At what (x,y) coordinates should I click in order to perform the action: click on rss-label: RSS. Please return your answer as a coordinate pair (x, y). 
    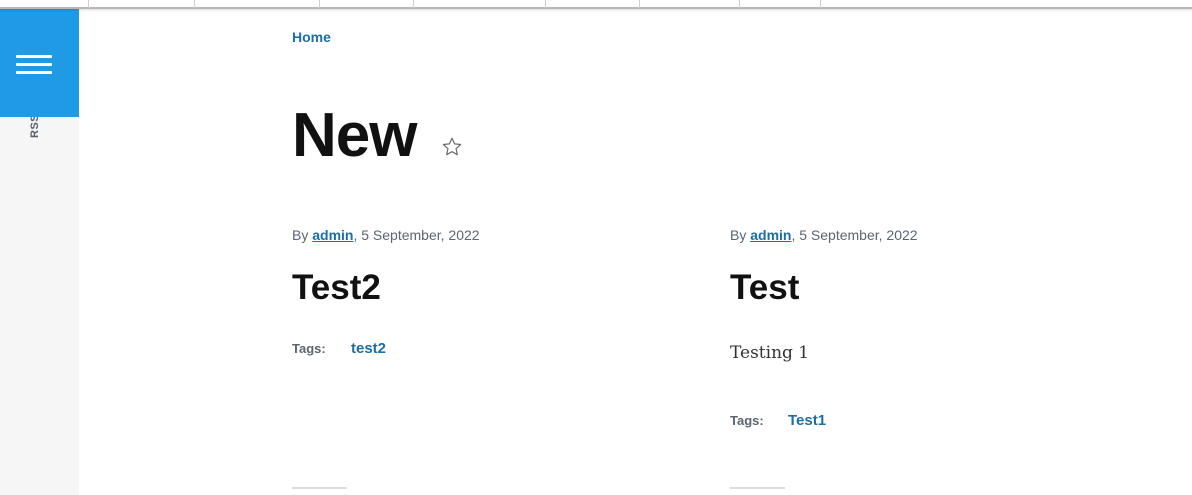
    Looking at the image, I should click on (35, 127).